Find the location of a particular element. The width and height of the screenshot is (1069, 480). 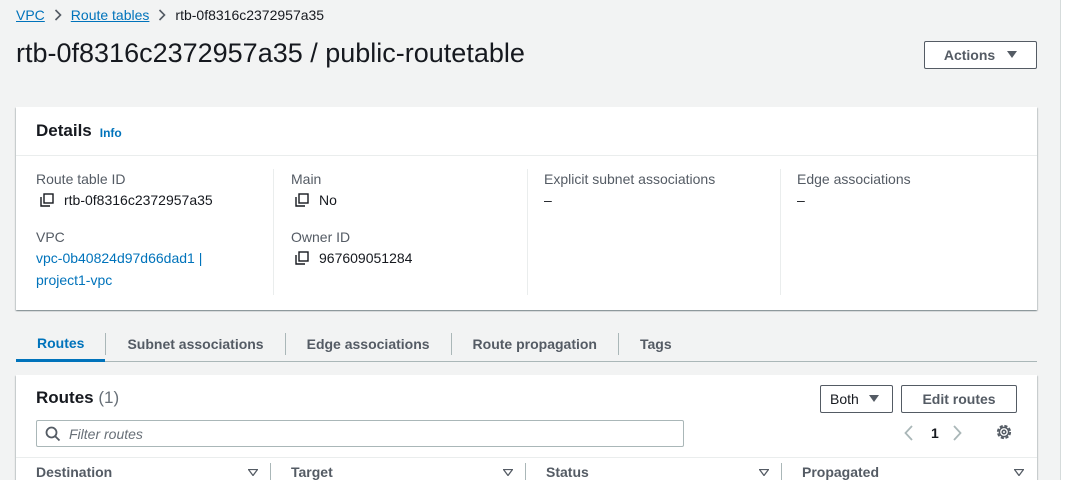

search-icon is located at coordinates (53, 434).